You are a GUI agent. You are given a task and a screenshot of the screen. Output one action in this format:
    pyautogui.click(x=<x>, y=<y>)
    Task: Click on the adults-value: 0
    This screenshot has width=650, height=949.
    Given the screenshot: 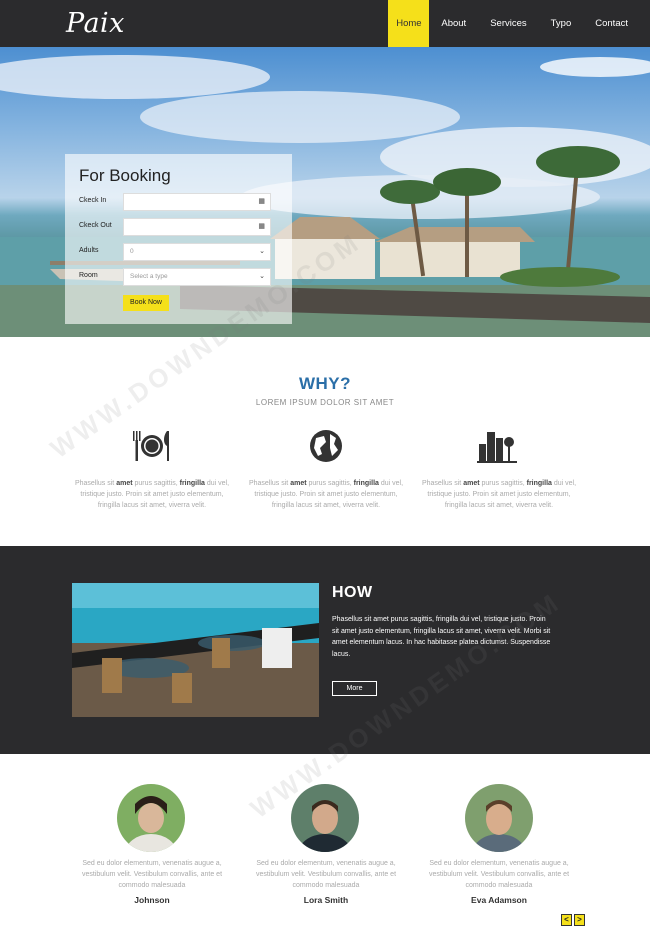 What is the action you would take?
    pyautogui.click(x=132, y=251)
    